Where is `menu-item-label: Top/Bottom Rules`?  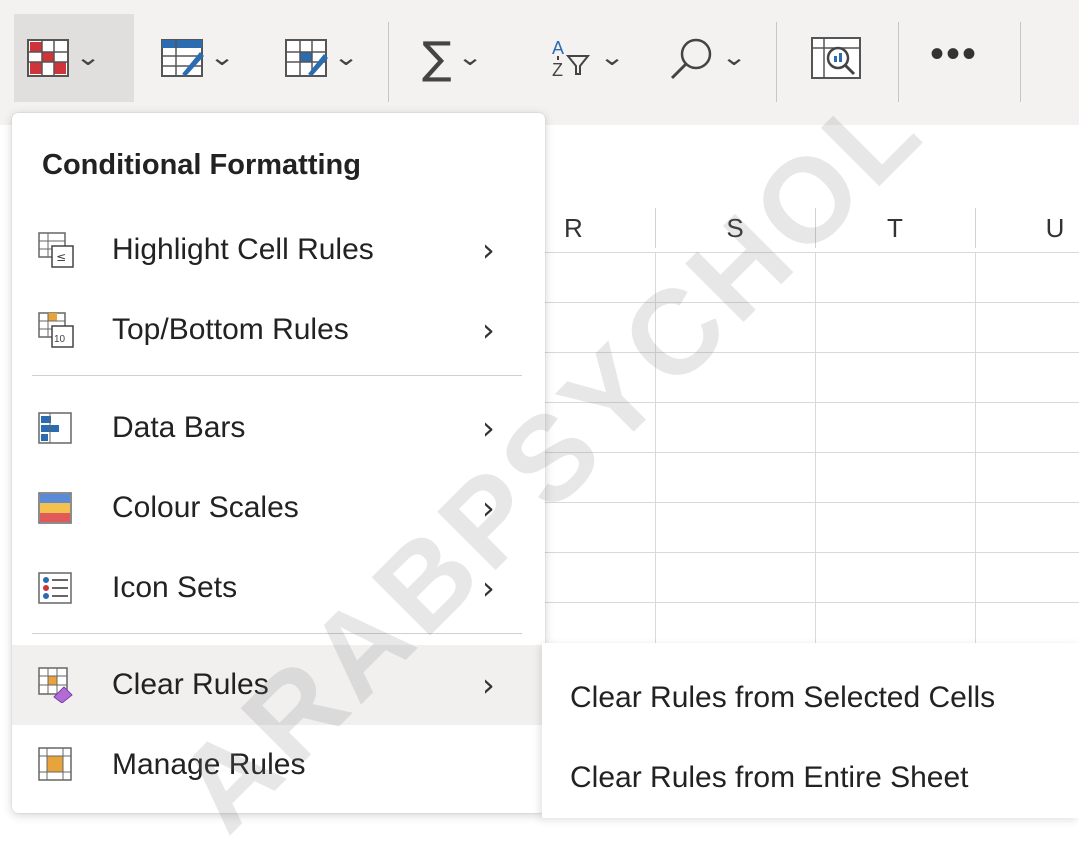 menu-item-label: Top/Bottom Rules is located at coordinates (230, 329).